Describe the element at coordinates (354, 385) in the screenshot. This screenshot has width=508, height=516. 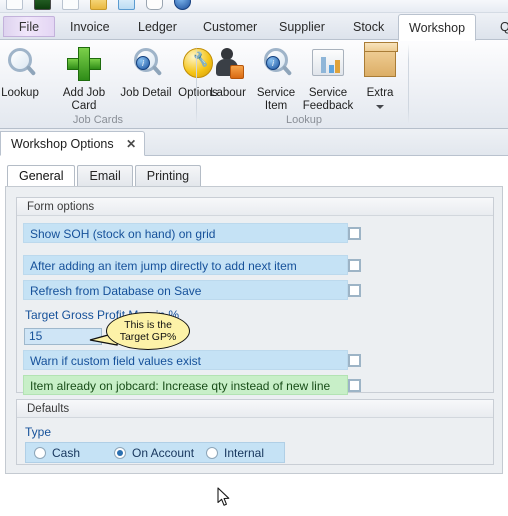
I see `checkbox-increase-qty` at that location.